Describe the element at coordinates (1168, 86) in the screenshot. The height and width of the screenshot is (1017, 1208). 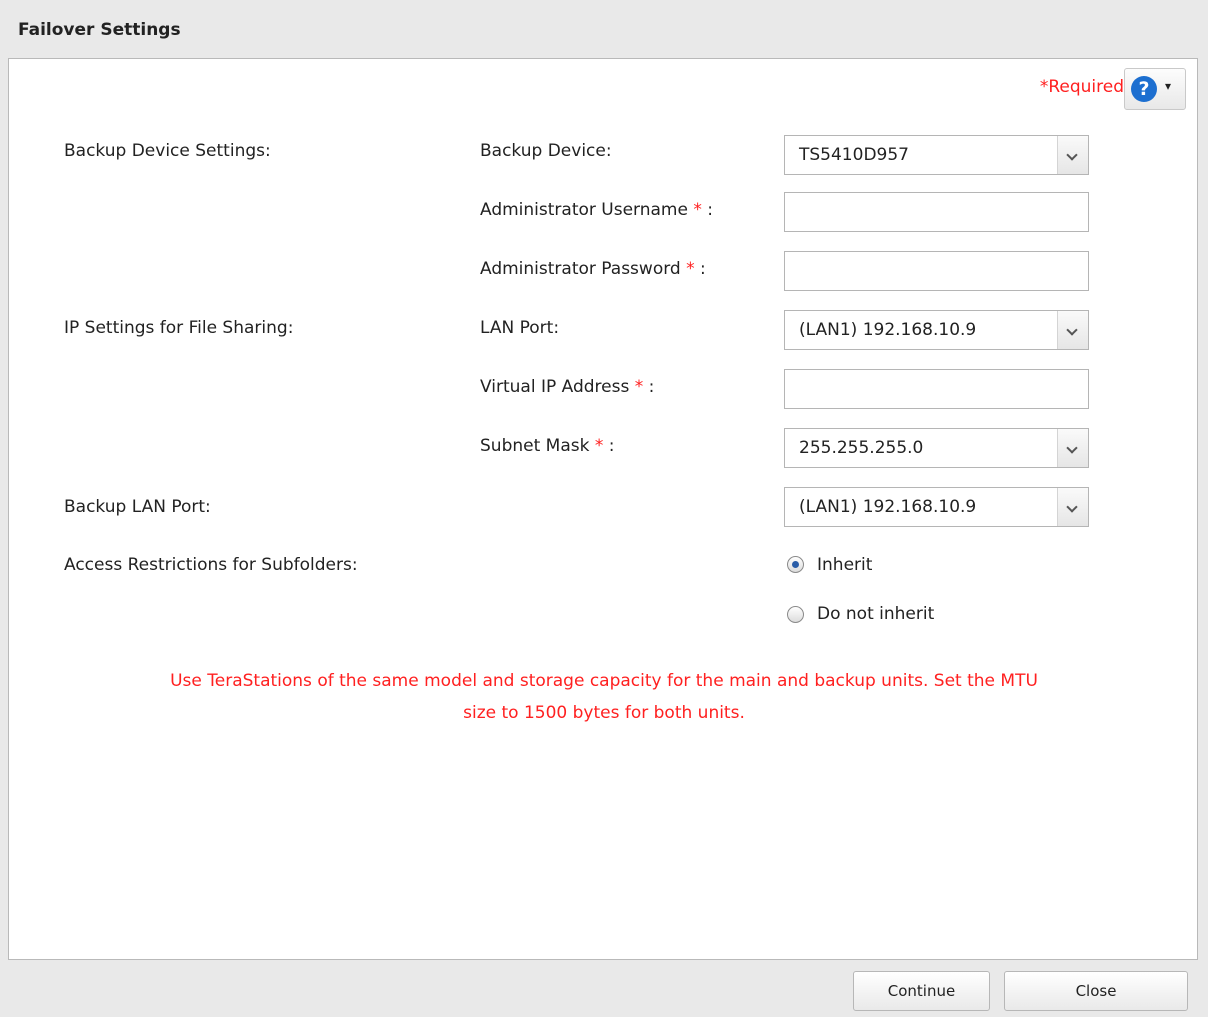
I see `chevron-down-icon: ▾` at that location.